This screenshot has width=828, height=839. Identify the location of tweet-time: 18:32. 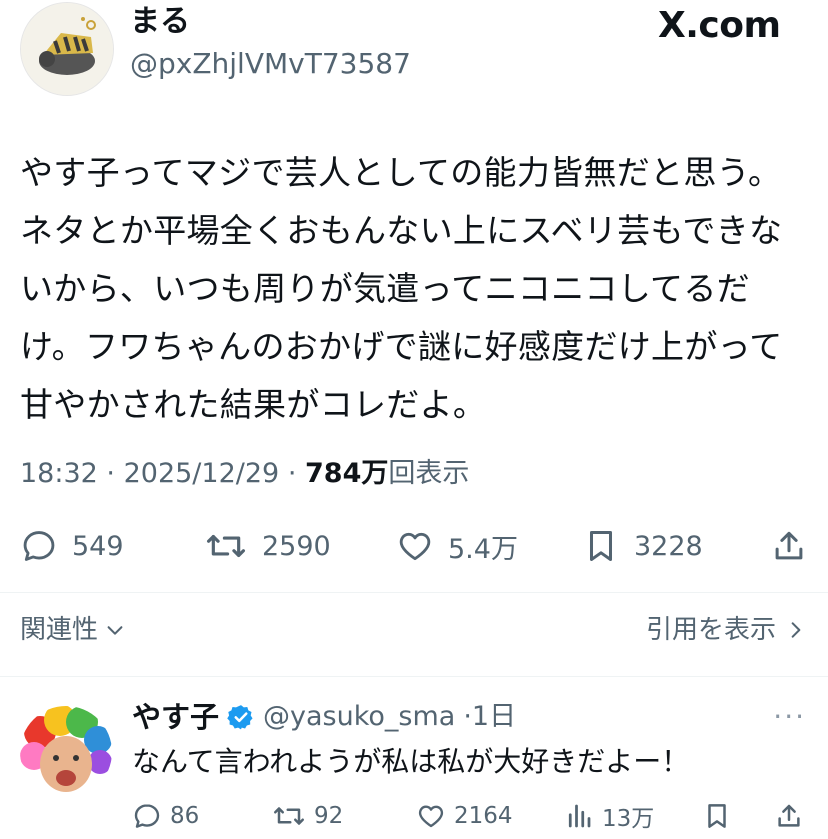
(59, 473).